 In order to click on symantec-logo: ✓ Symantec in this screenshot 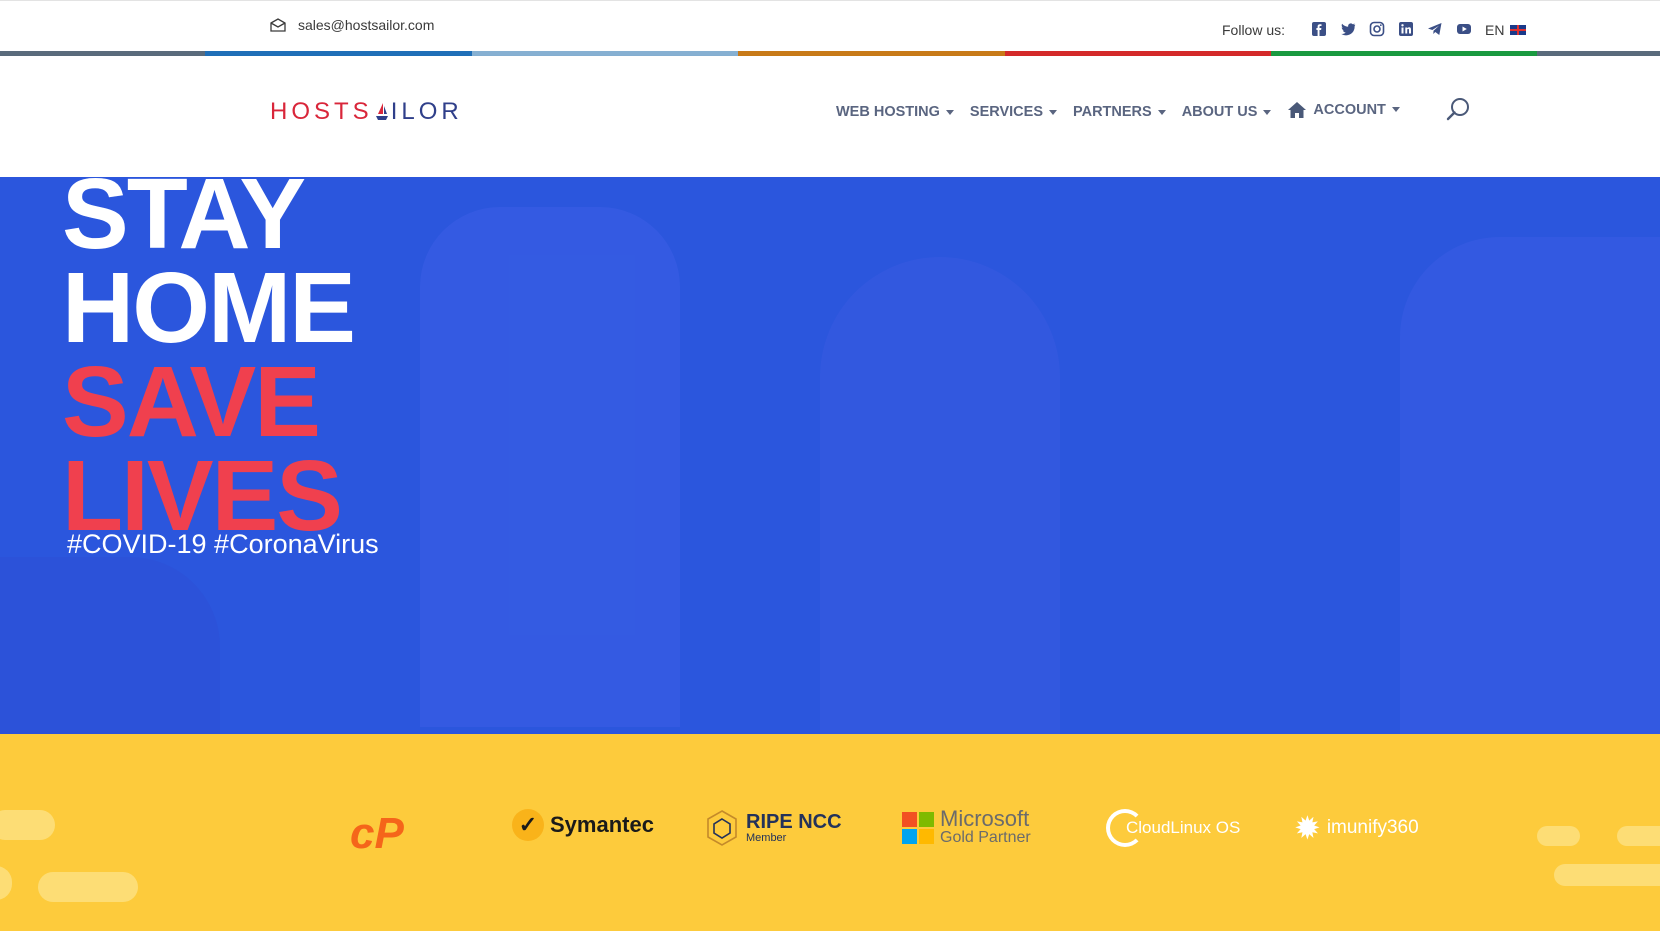, I will do `click(583, 825)`.